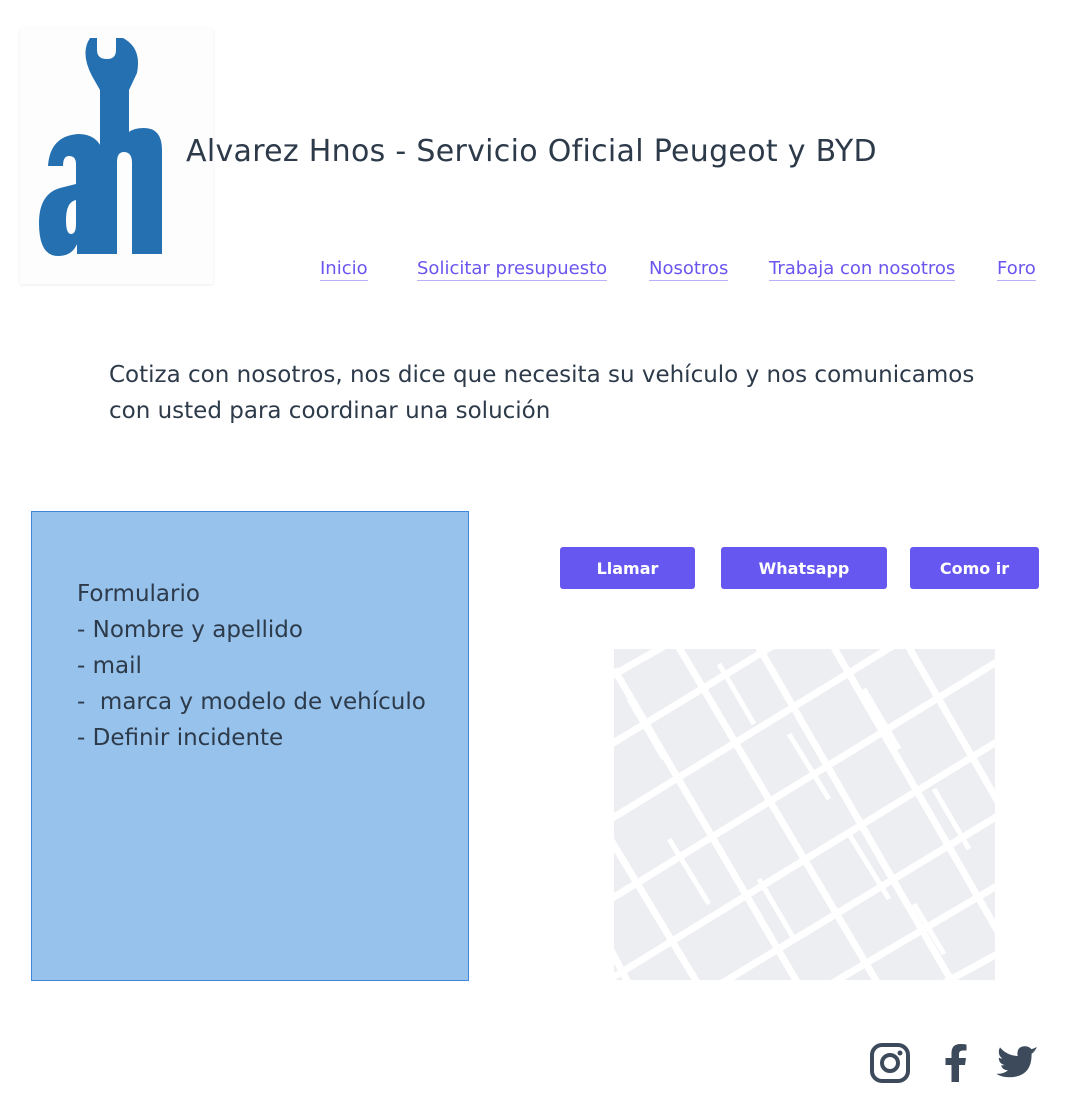  Describe the element at coordinates (689, 269) in the screenshot. I see `nav-link-nosotros: Nosotros` at that location.